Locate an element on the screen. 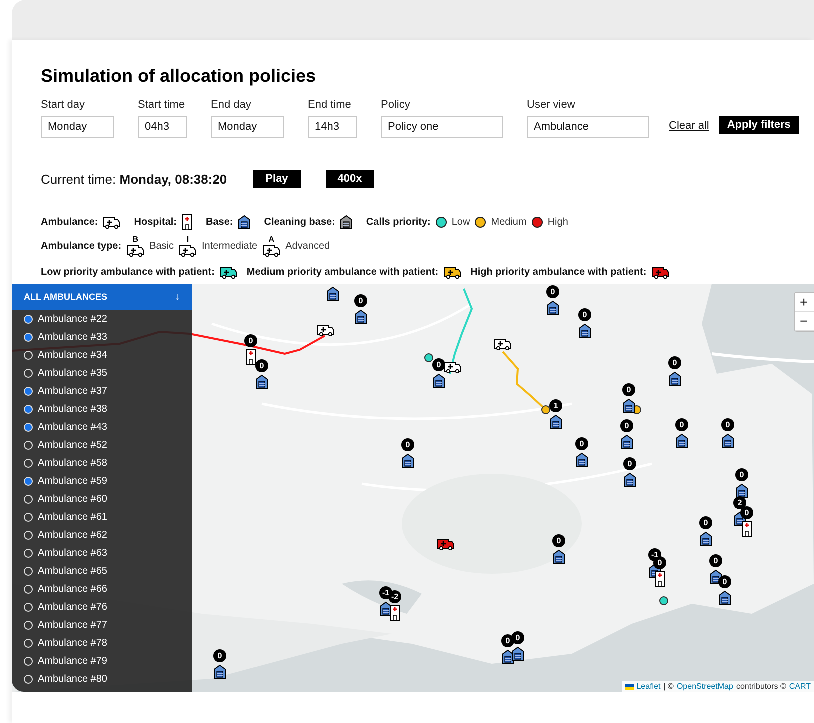 The width and height of the screenshot is (814, 723). field-label: End day is located at coordinates (231, 105).